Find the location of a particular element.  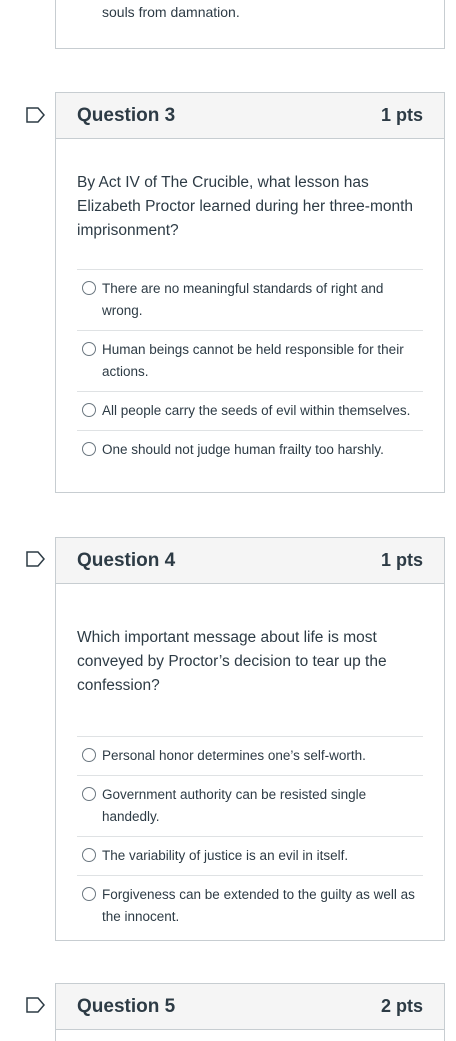

question-4-header: Question 4 1 pts is located at coordinates (250, 561).